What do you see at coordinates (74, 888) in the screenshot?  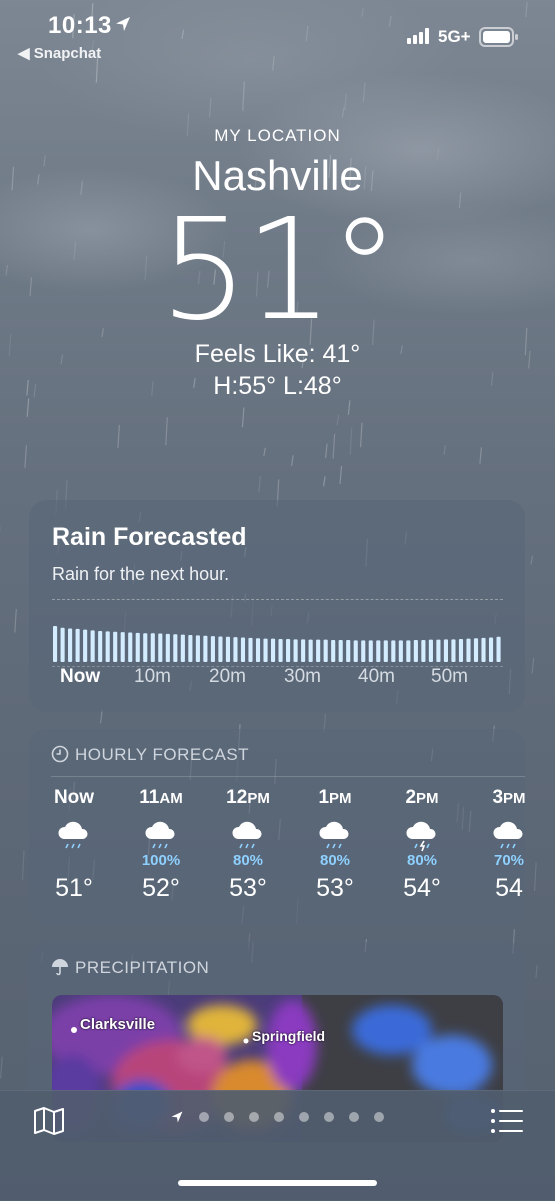 I see `hour-temp: 51°` at bounding box center [74, 888].